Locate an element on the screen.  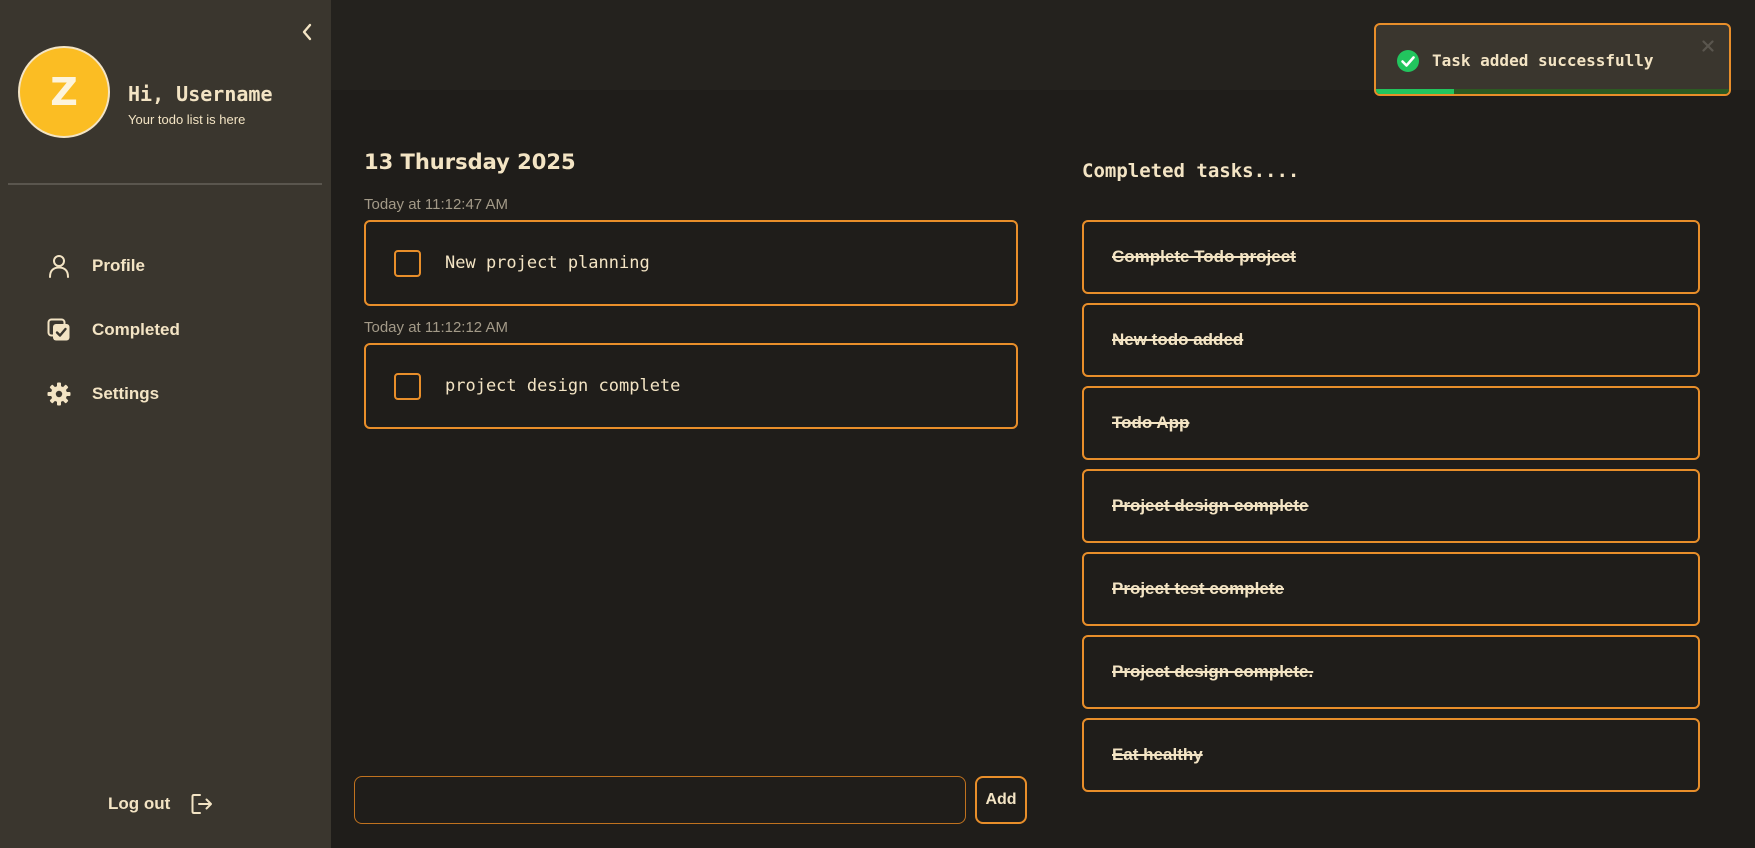
completed-task-card: Project design complete. is located at coordinates (1391, 672).